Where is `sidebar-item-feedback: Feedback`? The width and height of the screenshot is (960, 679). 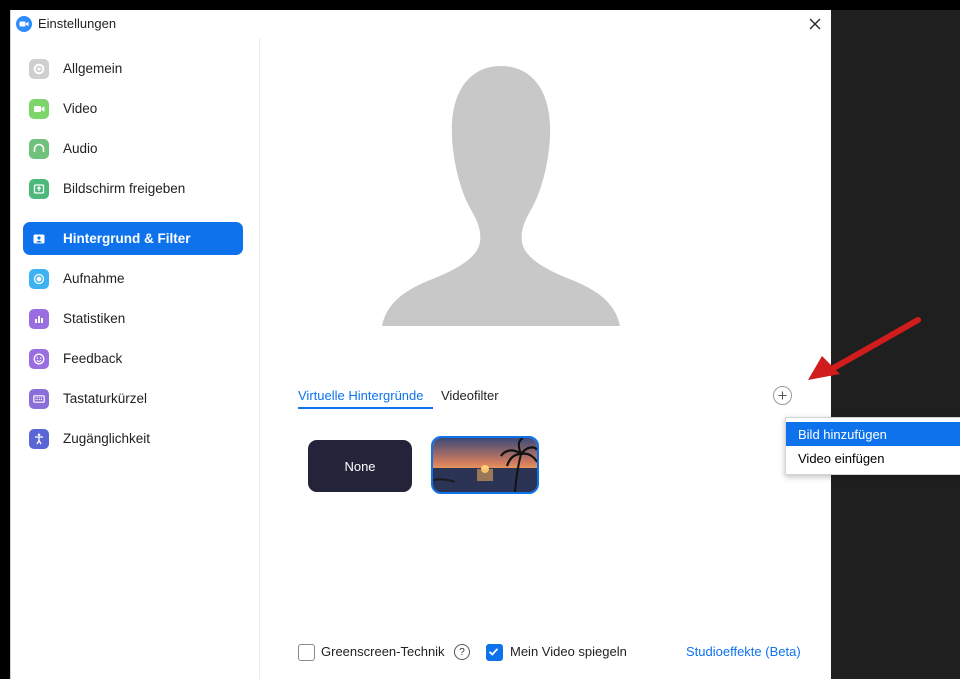
sidebar-item-feedback: Feedback is located at coordinates (133, 358).